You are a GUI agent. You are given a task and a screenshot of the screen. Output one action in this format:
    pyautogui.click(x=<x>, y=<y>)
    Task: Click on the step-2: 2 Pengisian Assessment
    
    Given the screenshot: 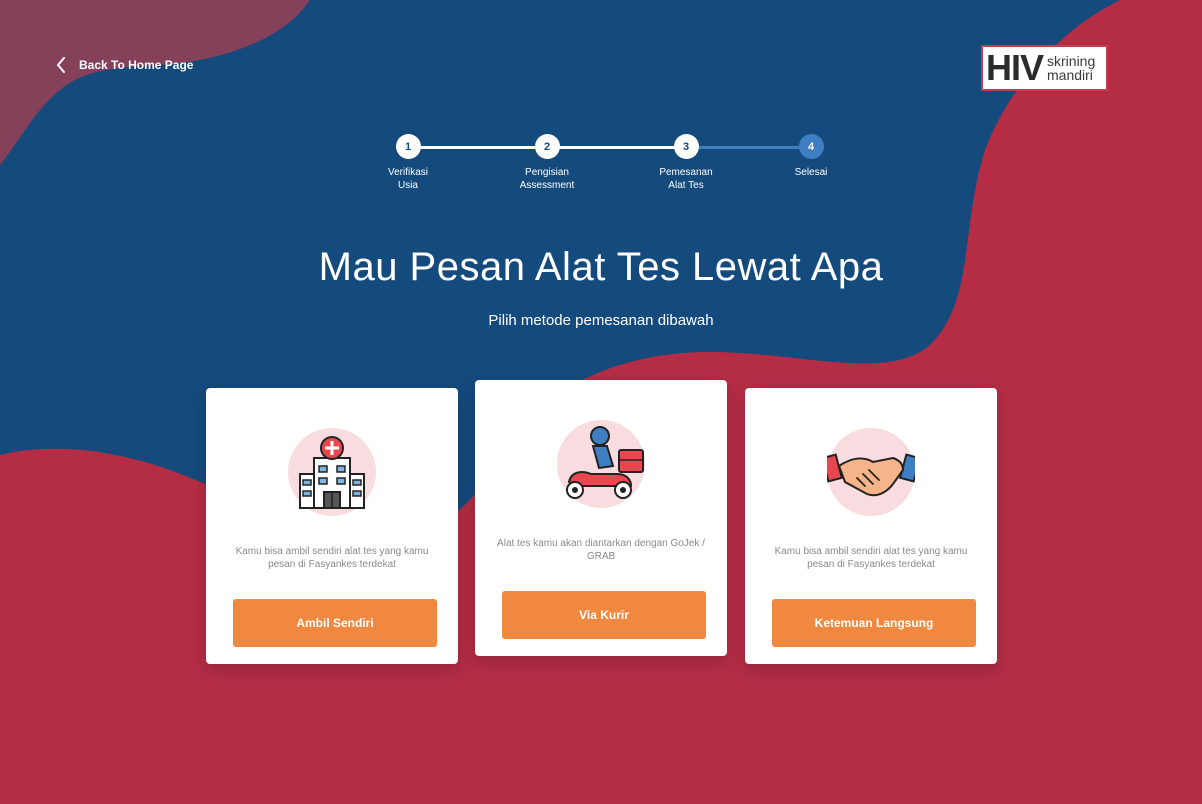 What is the action you would take?
    pyautogui.click(x=547, y=163)
    